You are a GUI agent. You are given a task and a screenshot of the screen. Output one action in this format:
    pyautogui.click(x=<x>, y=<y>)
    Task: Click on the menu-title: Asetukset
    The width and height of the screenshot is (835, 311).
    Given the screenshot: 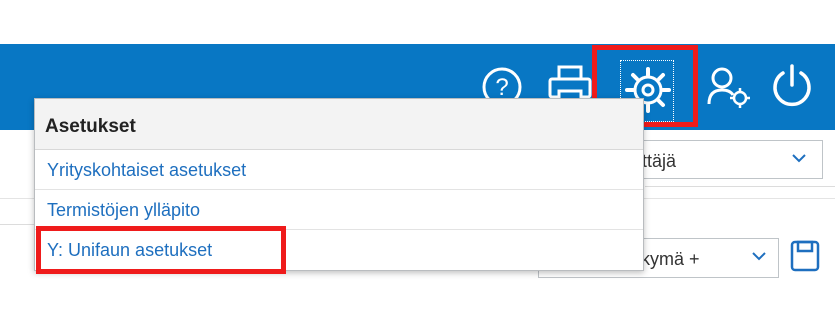 What is the action you would take?
    pyautogui.click(x=339, y=124)
    